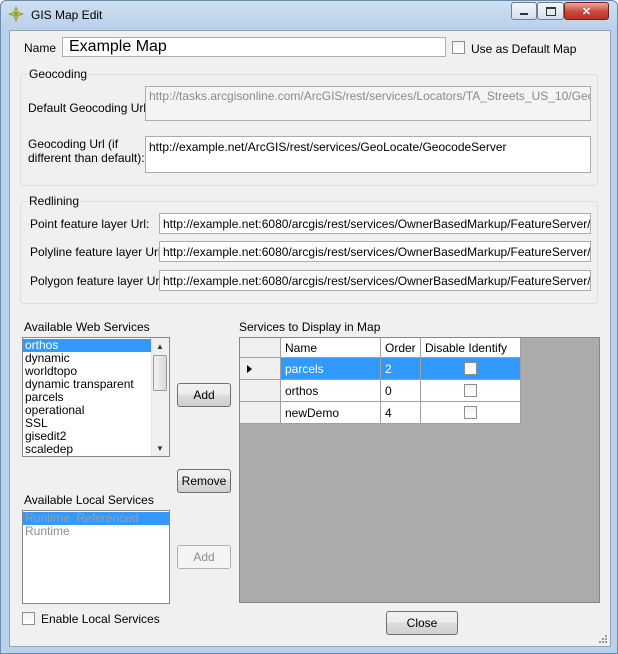 This screenshot has width=618, height=654. I want to click on scroll-thumb, so click(160, 373).